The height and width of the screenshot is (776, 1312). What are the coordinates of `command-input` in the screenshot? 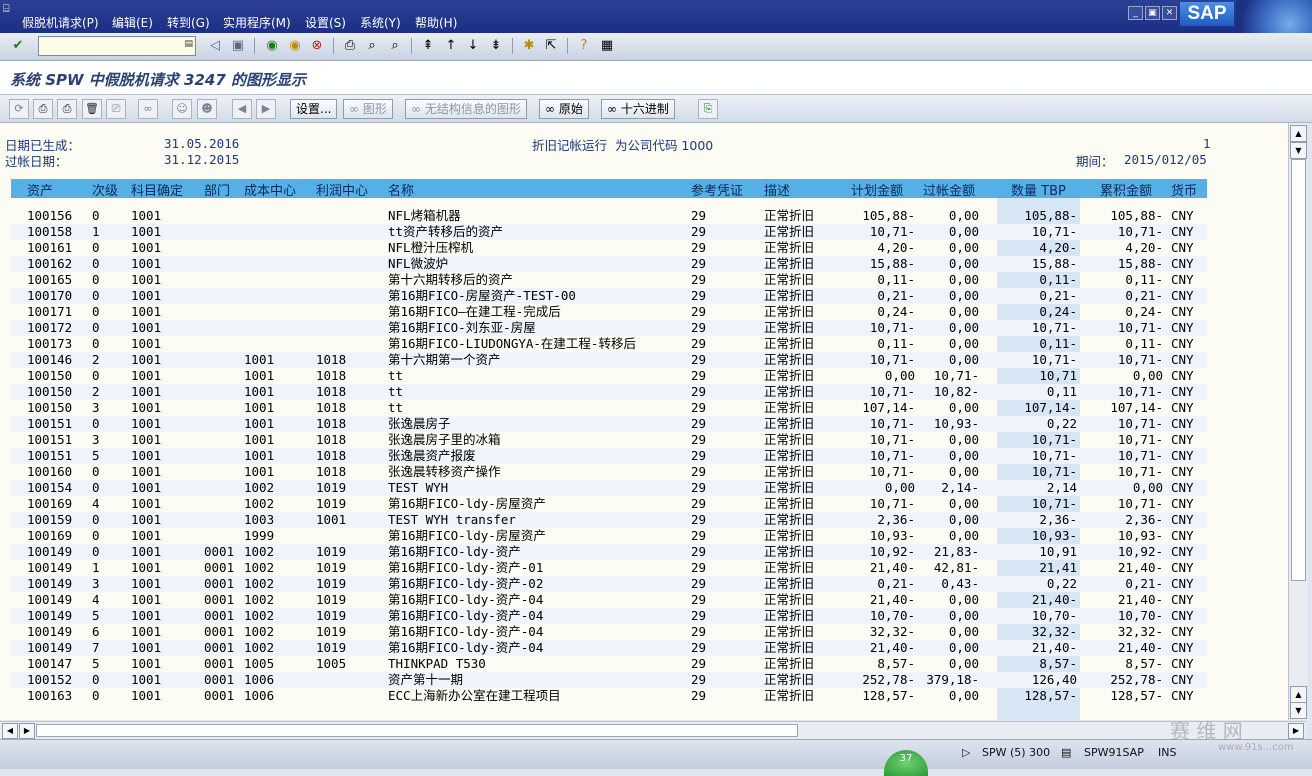 It's located at (112, 45).